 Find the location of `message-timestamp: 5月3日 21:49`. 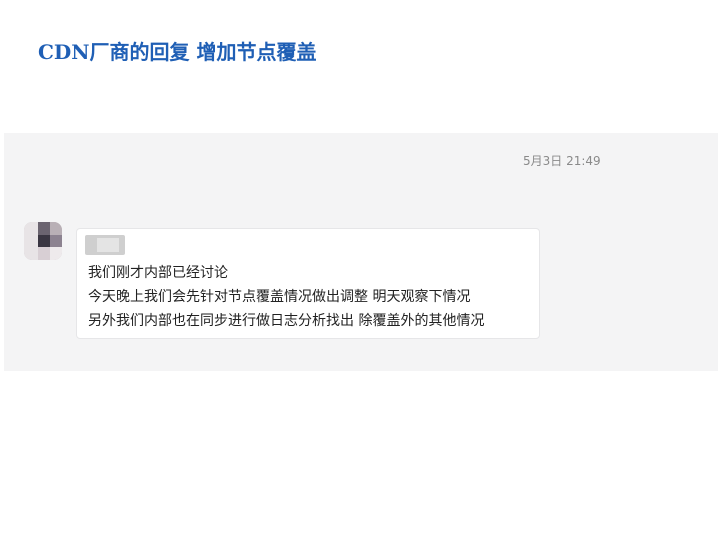

message-timestamp: 5月3日 21:49 is located at coordinates (562, 161).